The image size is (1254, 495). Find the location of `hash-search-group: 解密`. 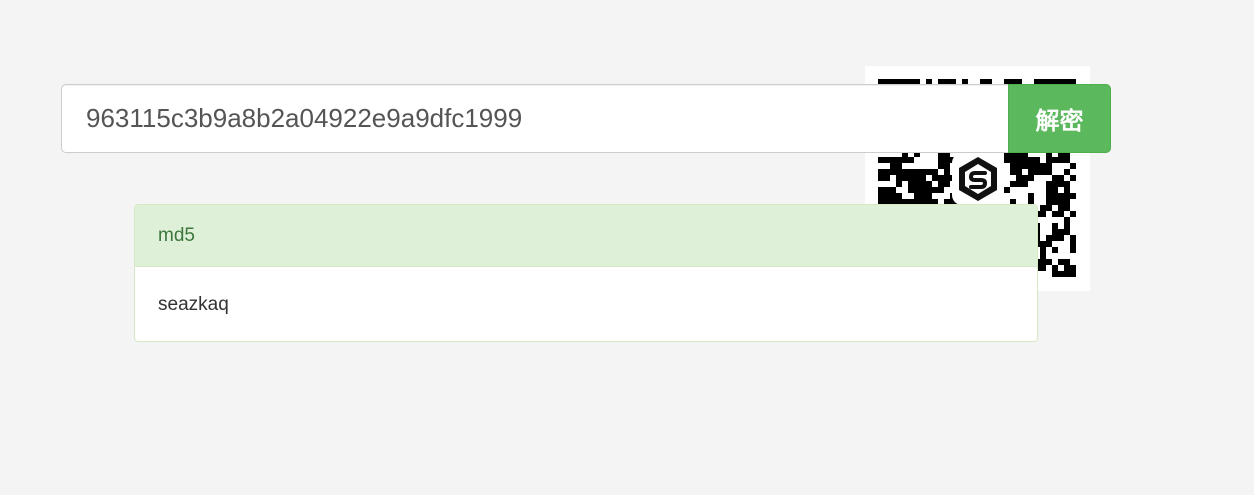

hash-search-group: 解密 is located at coordinates (586, 118).